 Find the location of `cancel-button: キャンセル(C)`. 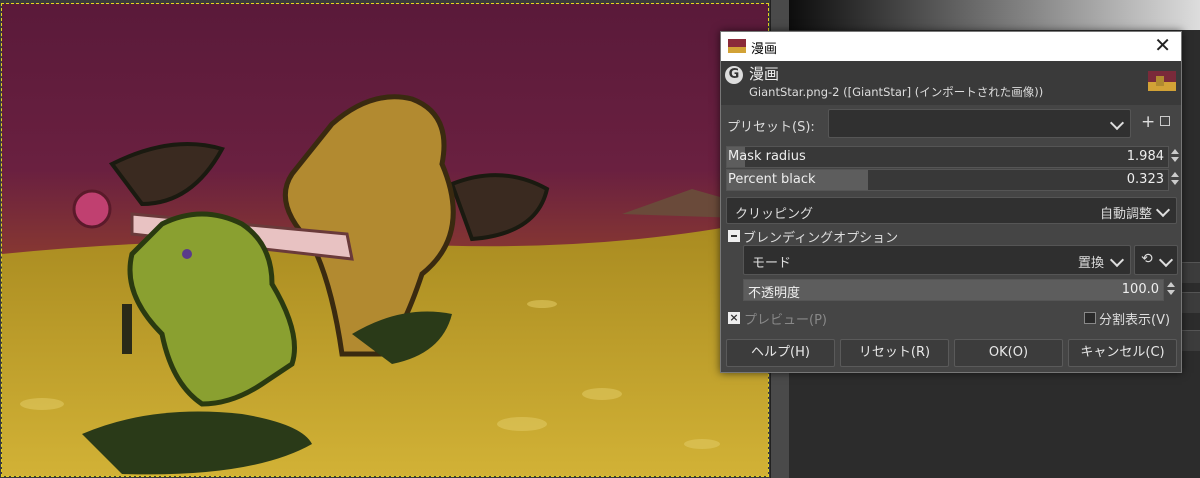

cancel-button: キャンセル(C) is located at coordinates (1122, 353).